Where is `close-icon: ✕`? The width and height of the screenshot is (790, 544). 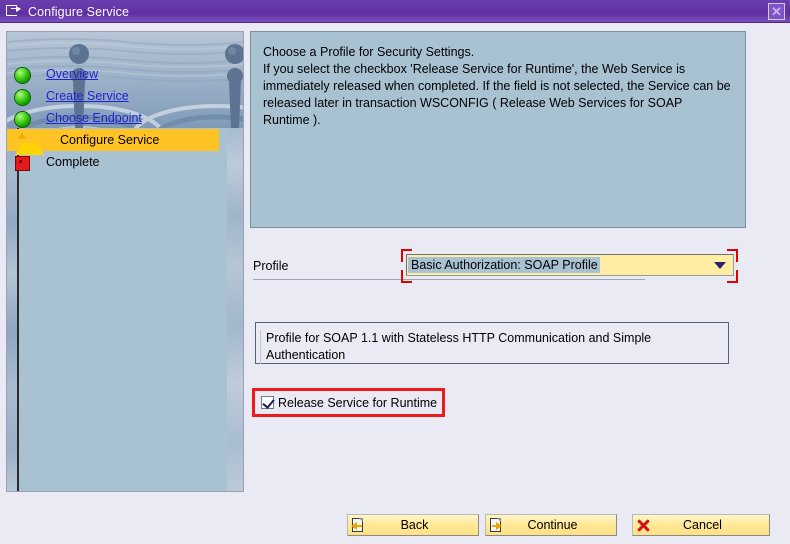
close-icon: ✕ is located at coordinates (776, 11).